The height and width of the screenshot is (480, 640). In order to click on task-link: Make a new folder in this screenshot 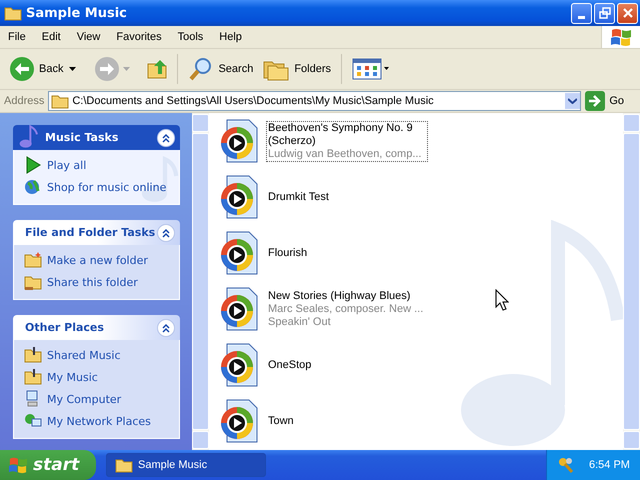, I will do `click(97, 260)`.